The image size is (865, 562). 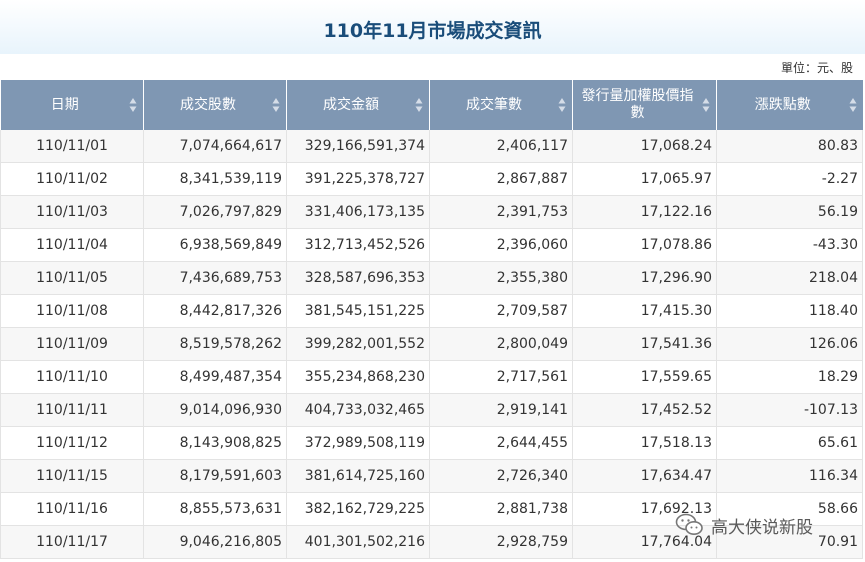 I want to click on cell-index: 17,122.16, so click(x=644, y=212).